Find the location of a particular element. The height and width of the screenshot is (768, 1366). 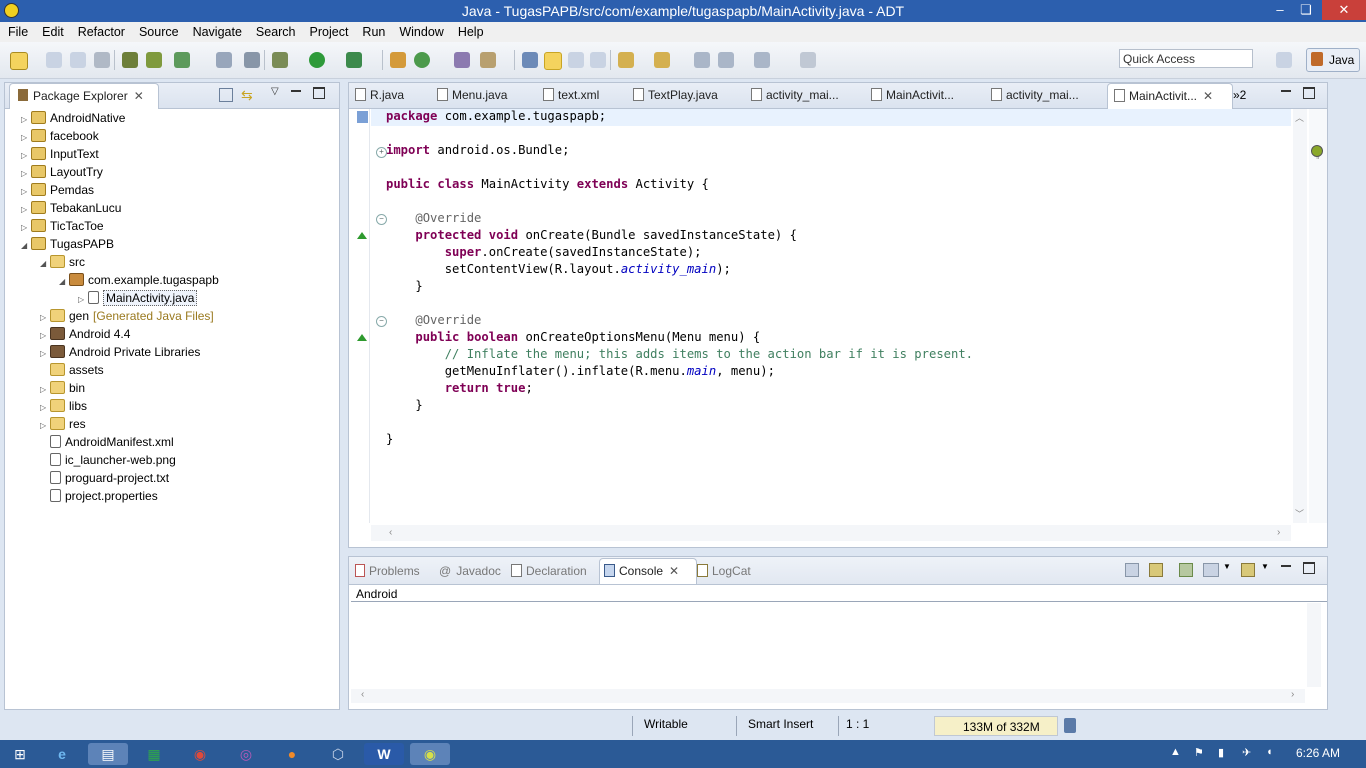

menu-search: Search is located at coordinates (275, 30).